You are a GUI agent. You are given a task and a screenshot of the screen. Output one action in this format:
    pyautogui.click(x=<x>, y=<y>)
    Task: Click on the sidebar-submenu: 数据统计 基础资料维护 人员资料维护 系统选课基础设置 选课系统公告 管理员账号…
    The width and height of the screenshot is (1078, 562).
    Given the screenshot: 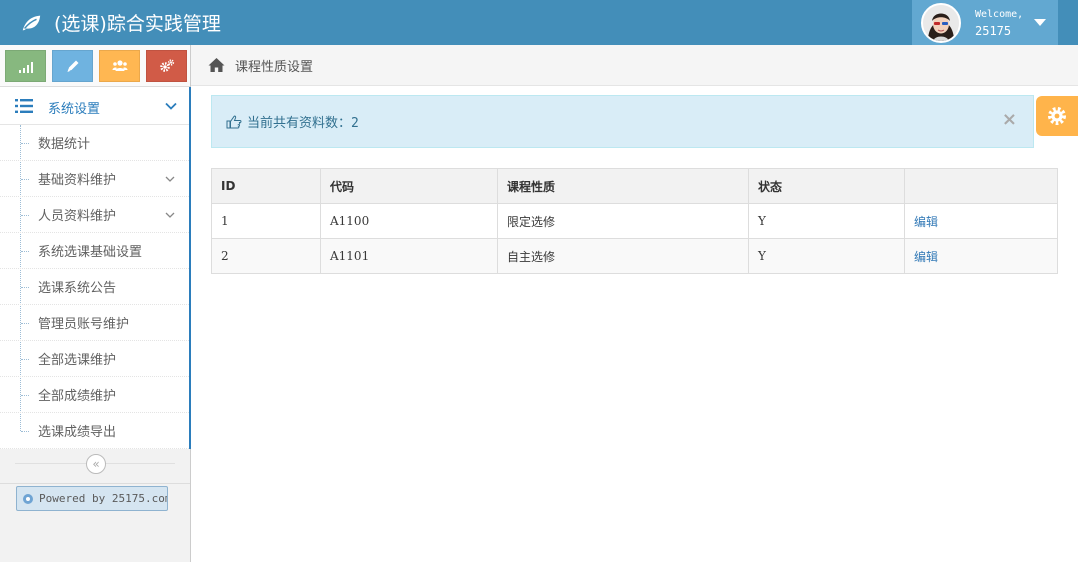 What is the action you would take?
    pyautogui.click(x=95, y=287)
    